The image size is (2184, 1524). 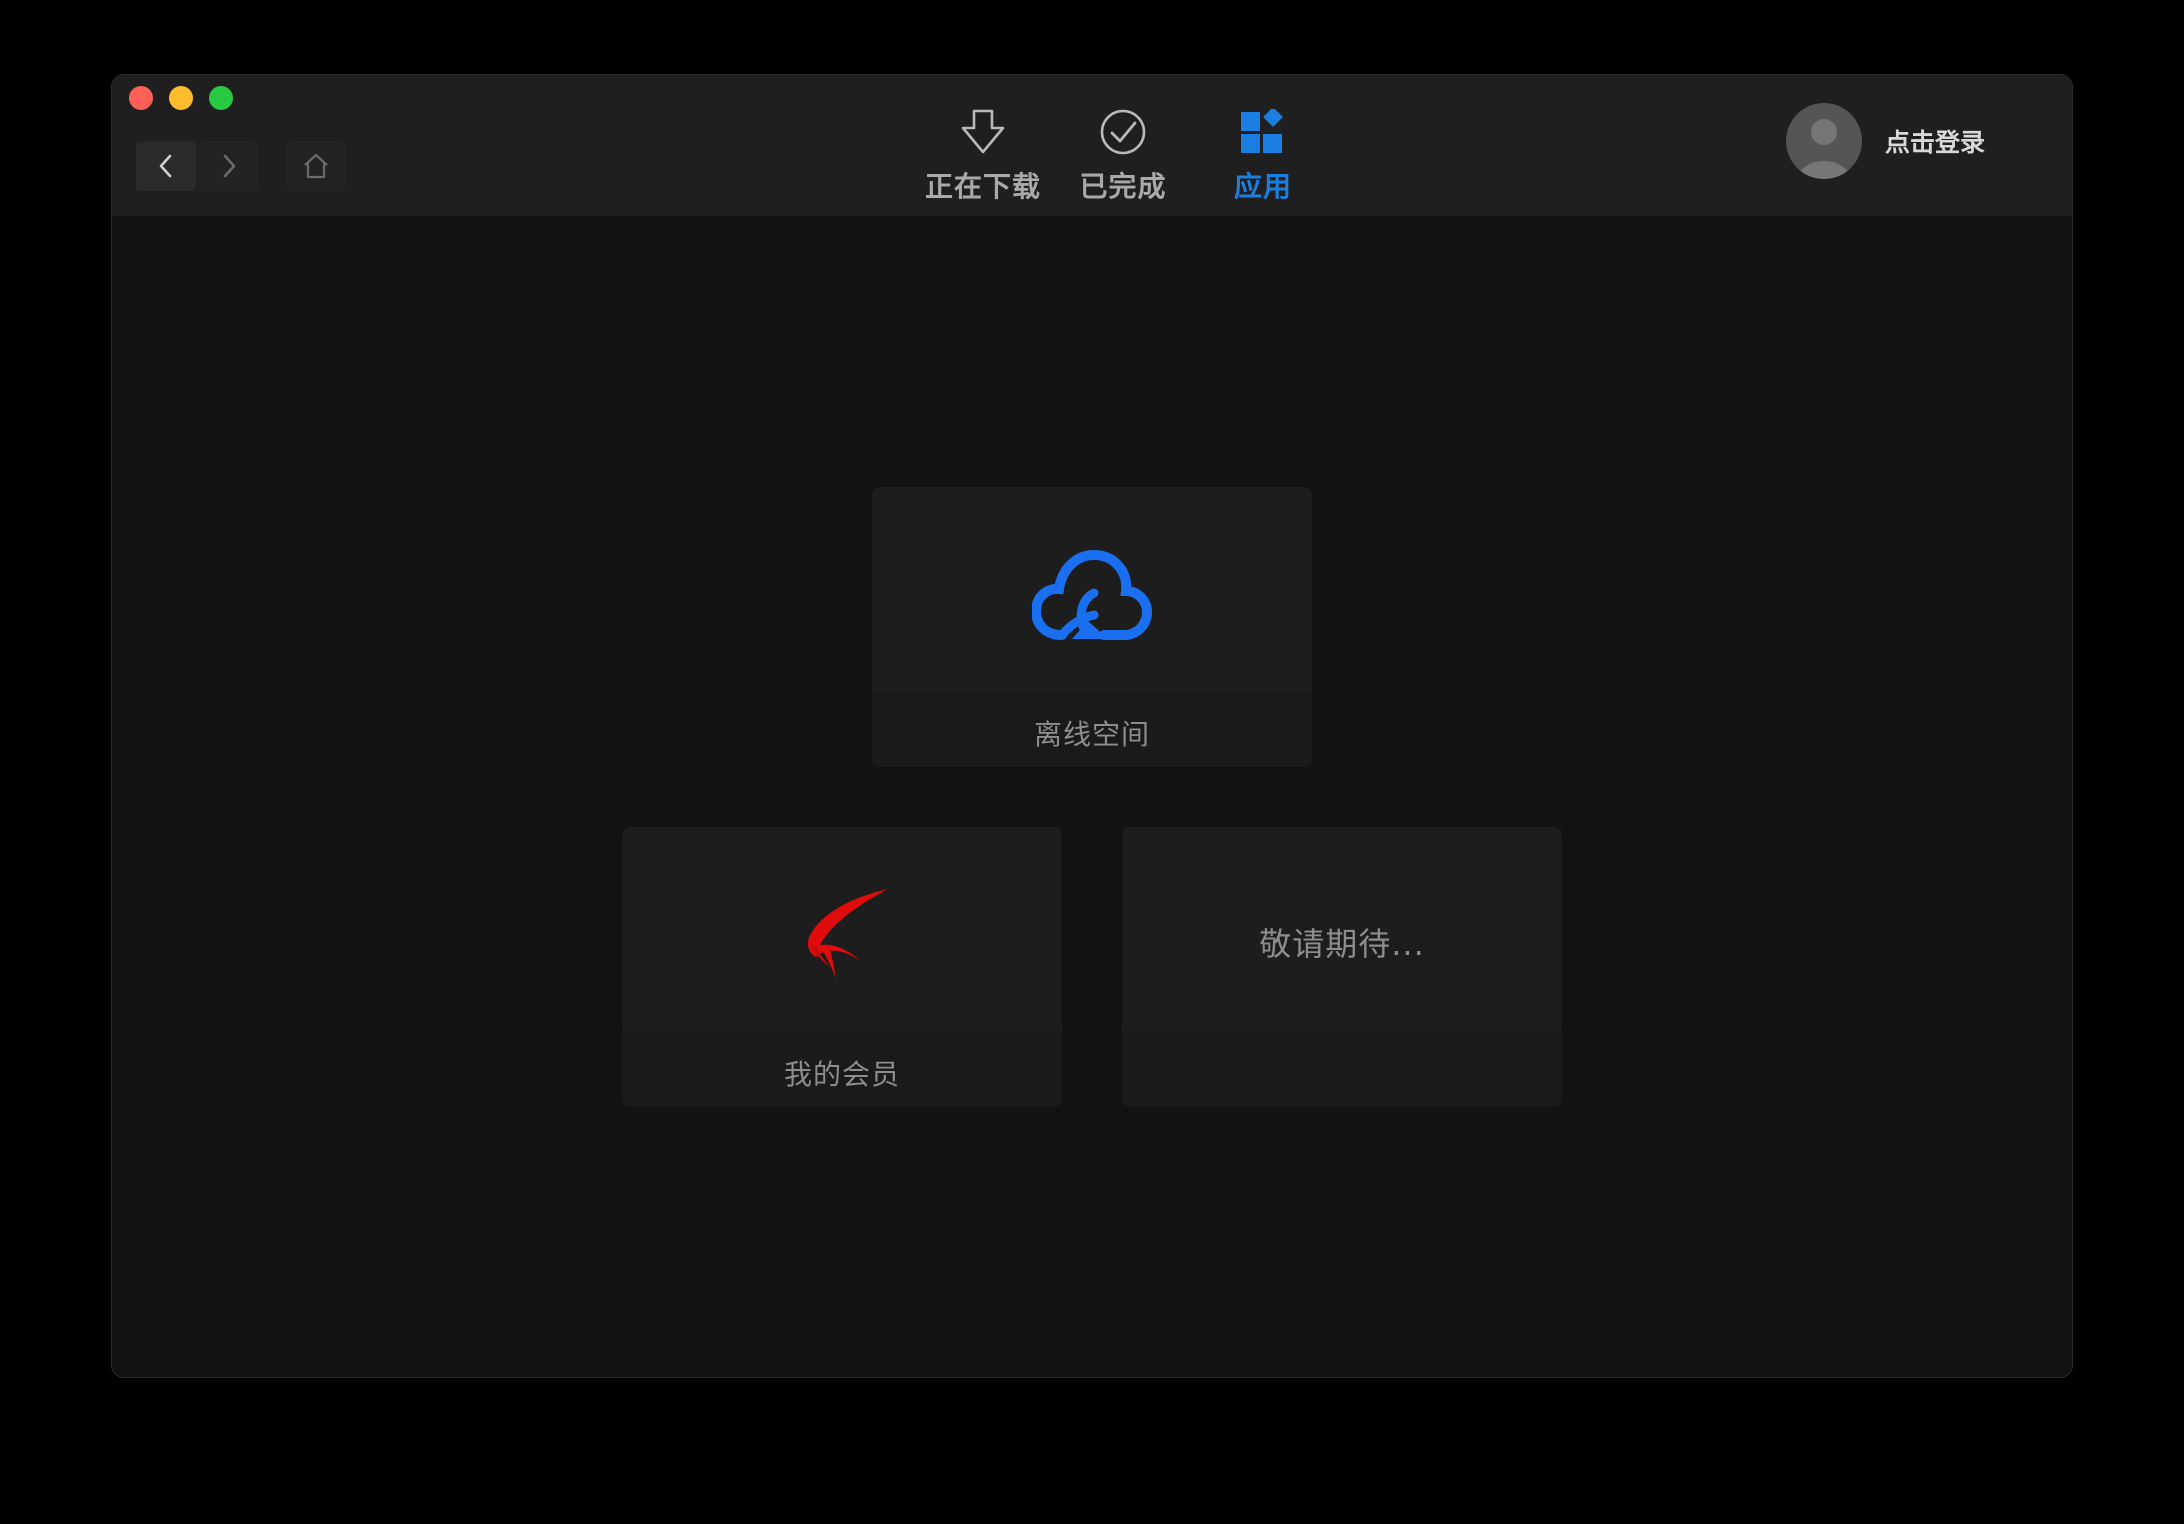 I want to click on avatar, so click(x=1824, y=141).